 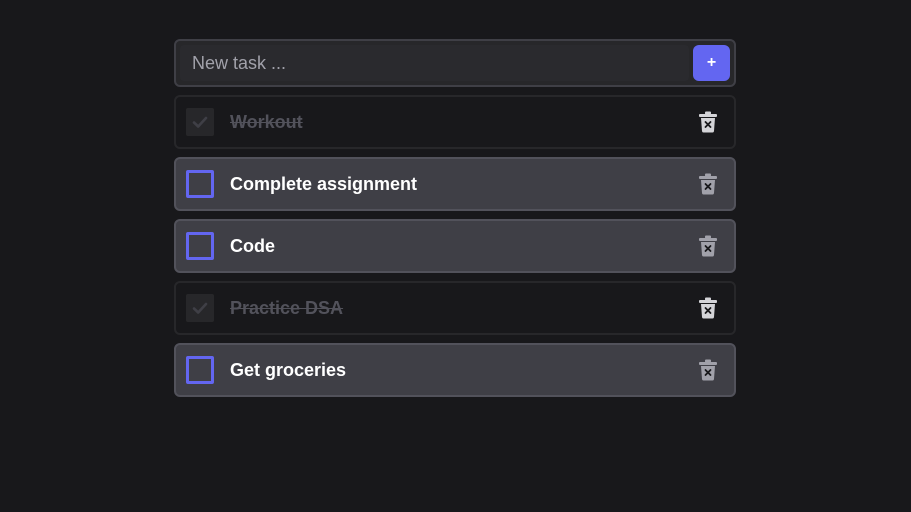 What do you see at coordinates (287, 307) in the screenshot?
I see `task-label: Practice DSA` at bounding box center [287, 307].